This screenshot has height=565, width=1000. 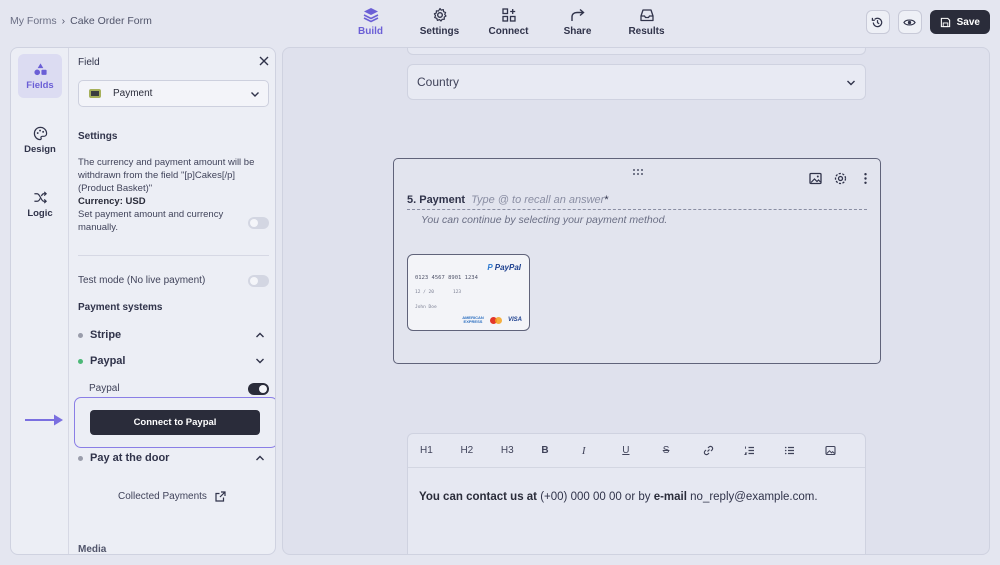 What do you see at coordinates (172, 496) in the screenshot?
I see `collected-payments-link: Collected Payments` at bounding box center [172, 496].